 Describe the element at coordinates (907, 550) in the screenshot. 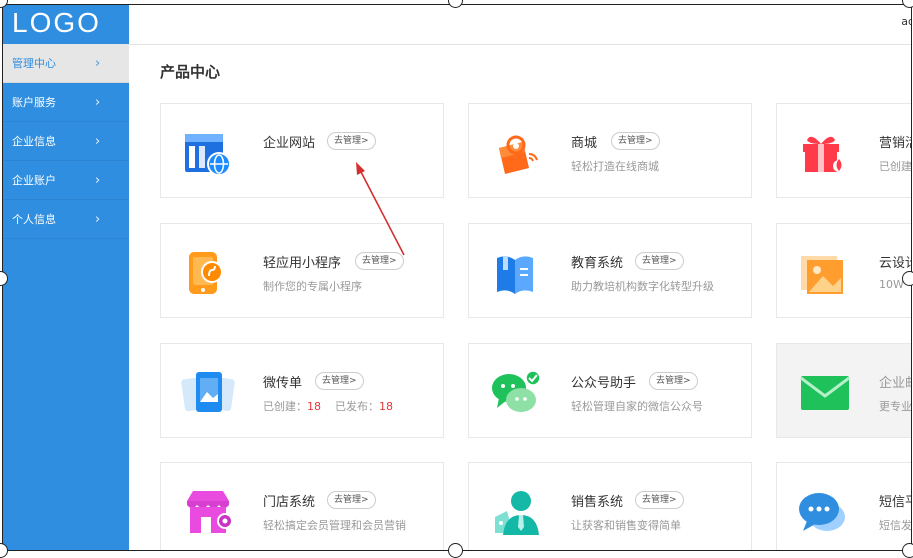

I see `resize-handle-bottom-right` at that location.